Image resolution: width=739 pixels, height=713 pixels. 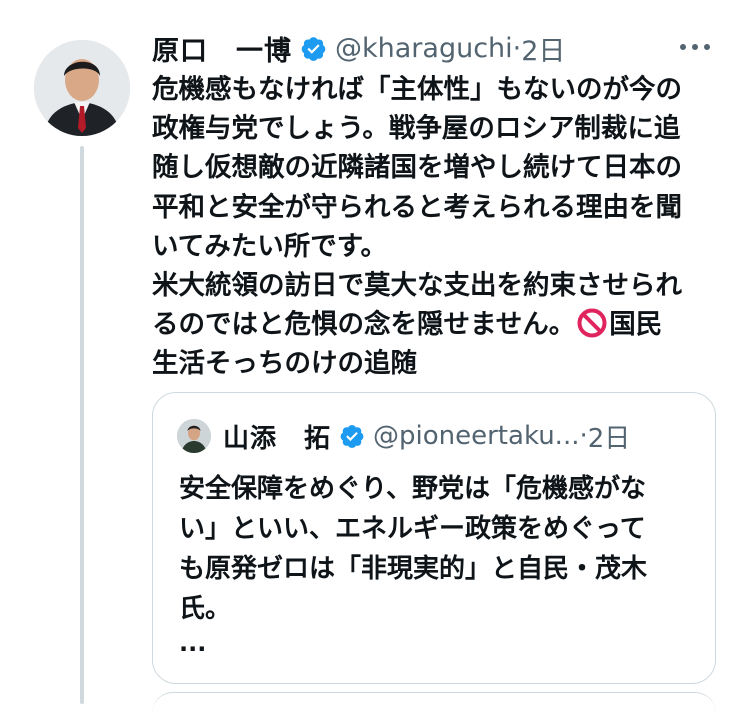 I want to click on quoted-tweet-timestamp: 2日, so click(x=609, y=438).